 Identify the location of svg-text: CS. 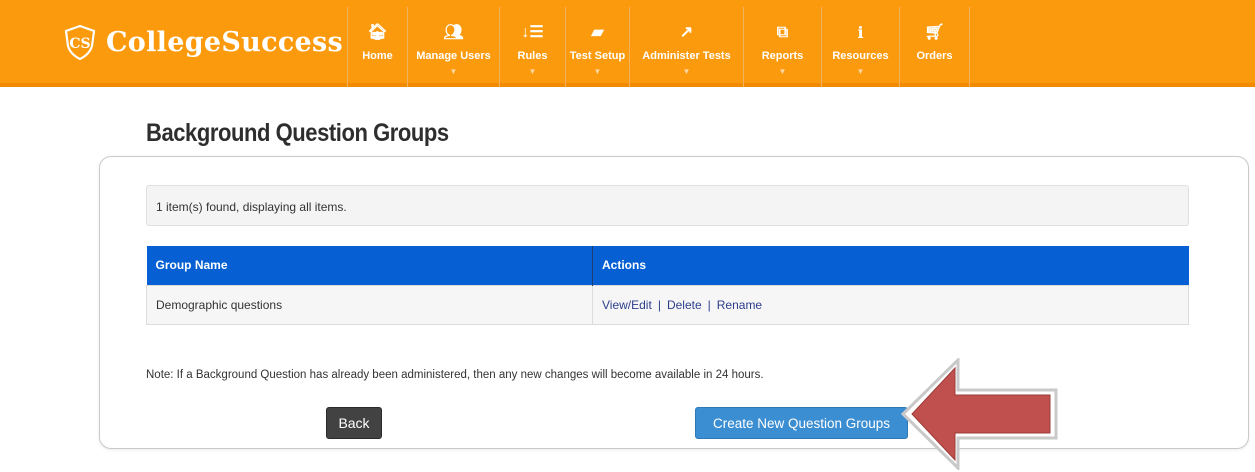
(79, 44).